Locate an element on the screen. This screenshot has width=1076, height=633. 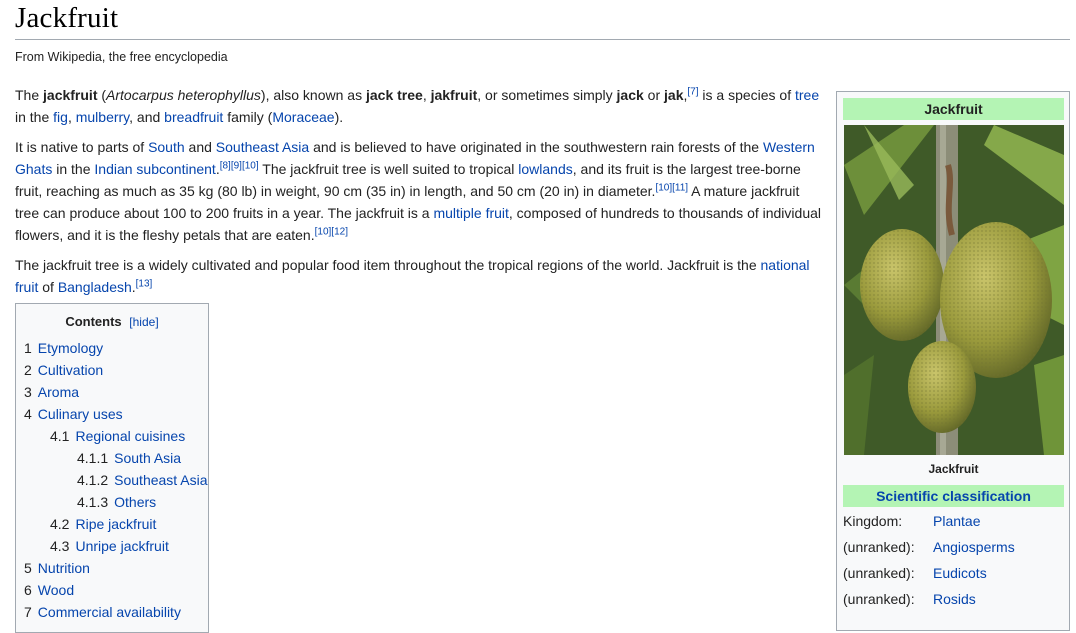
citation: [7] is located at coordinates (692, 91).